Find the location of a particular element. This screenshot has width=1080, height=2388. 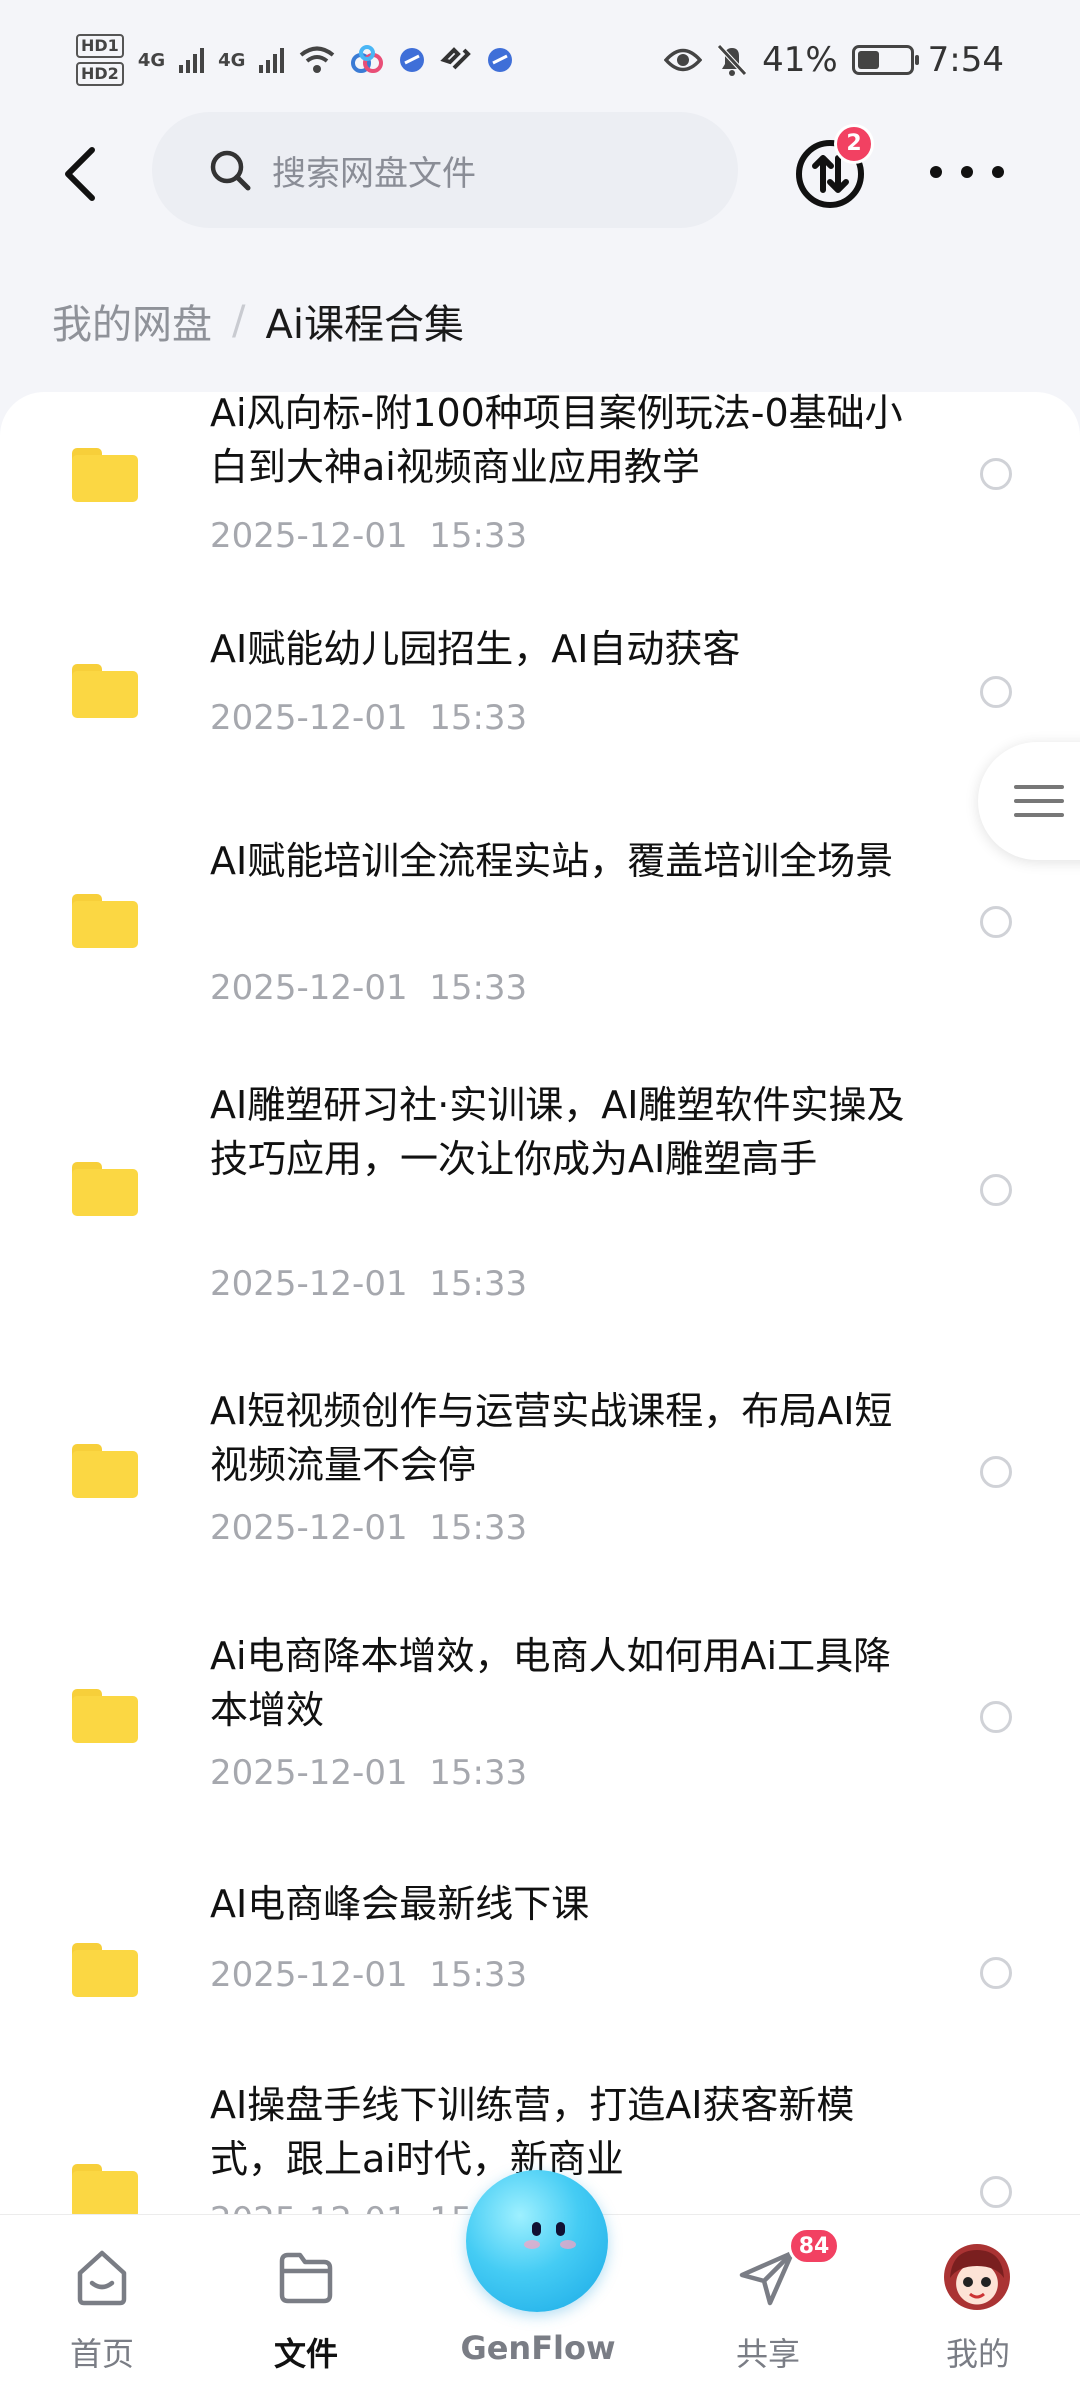

more-button is located at coordinates (967, 172).